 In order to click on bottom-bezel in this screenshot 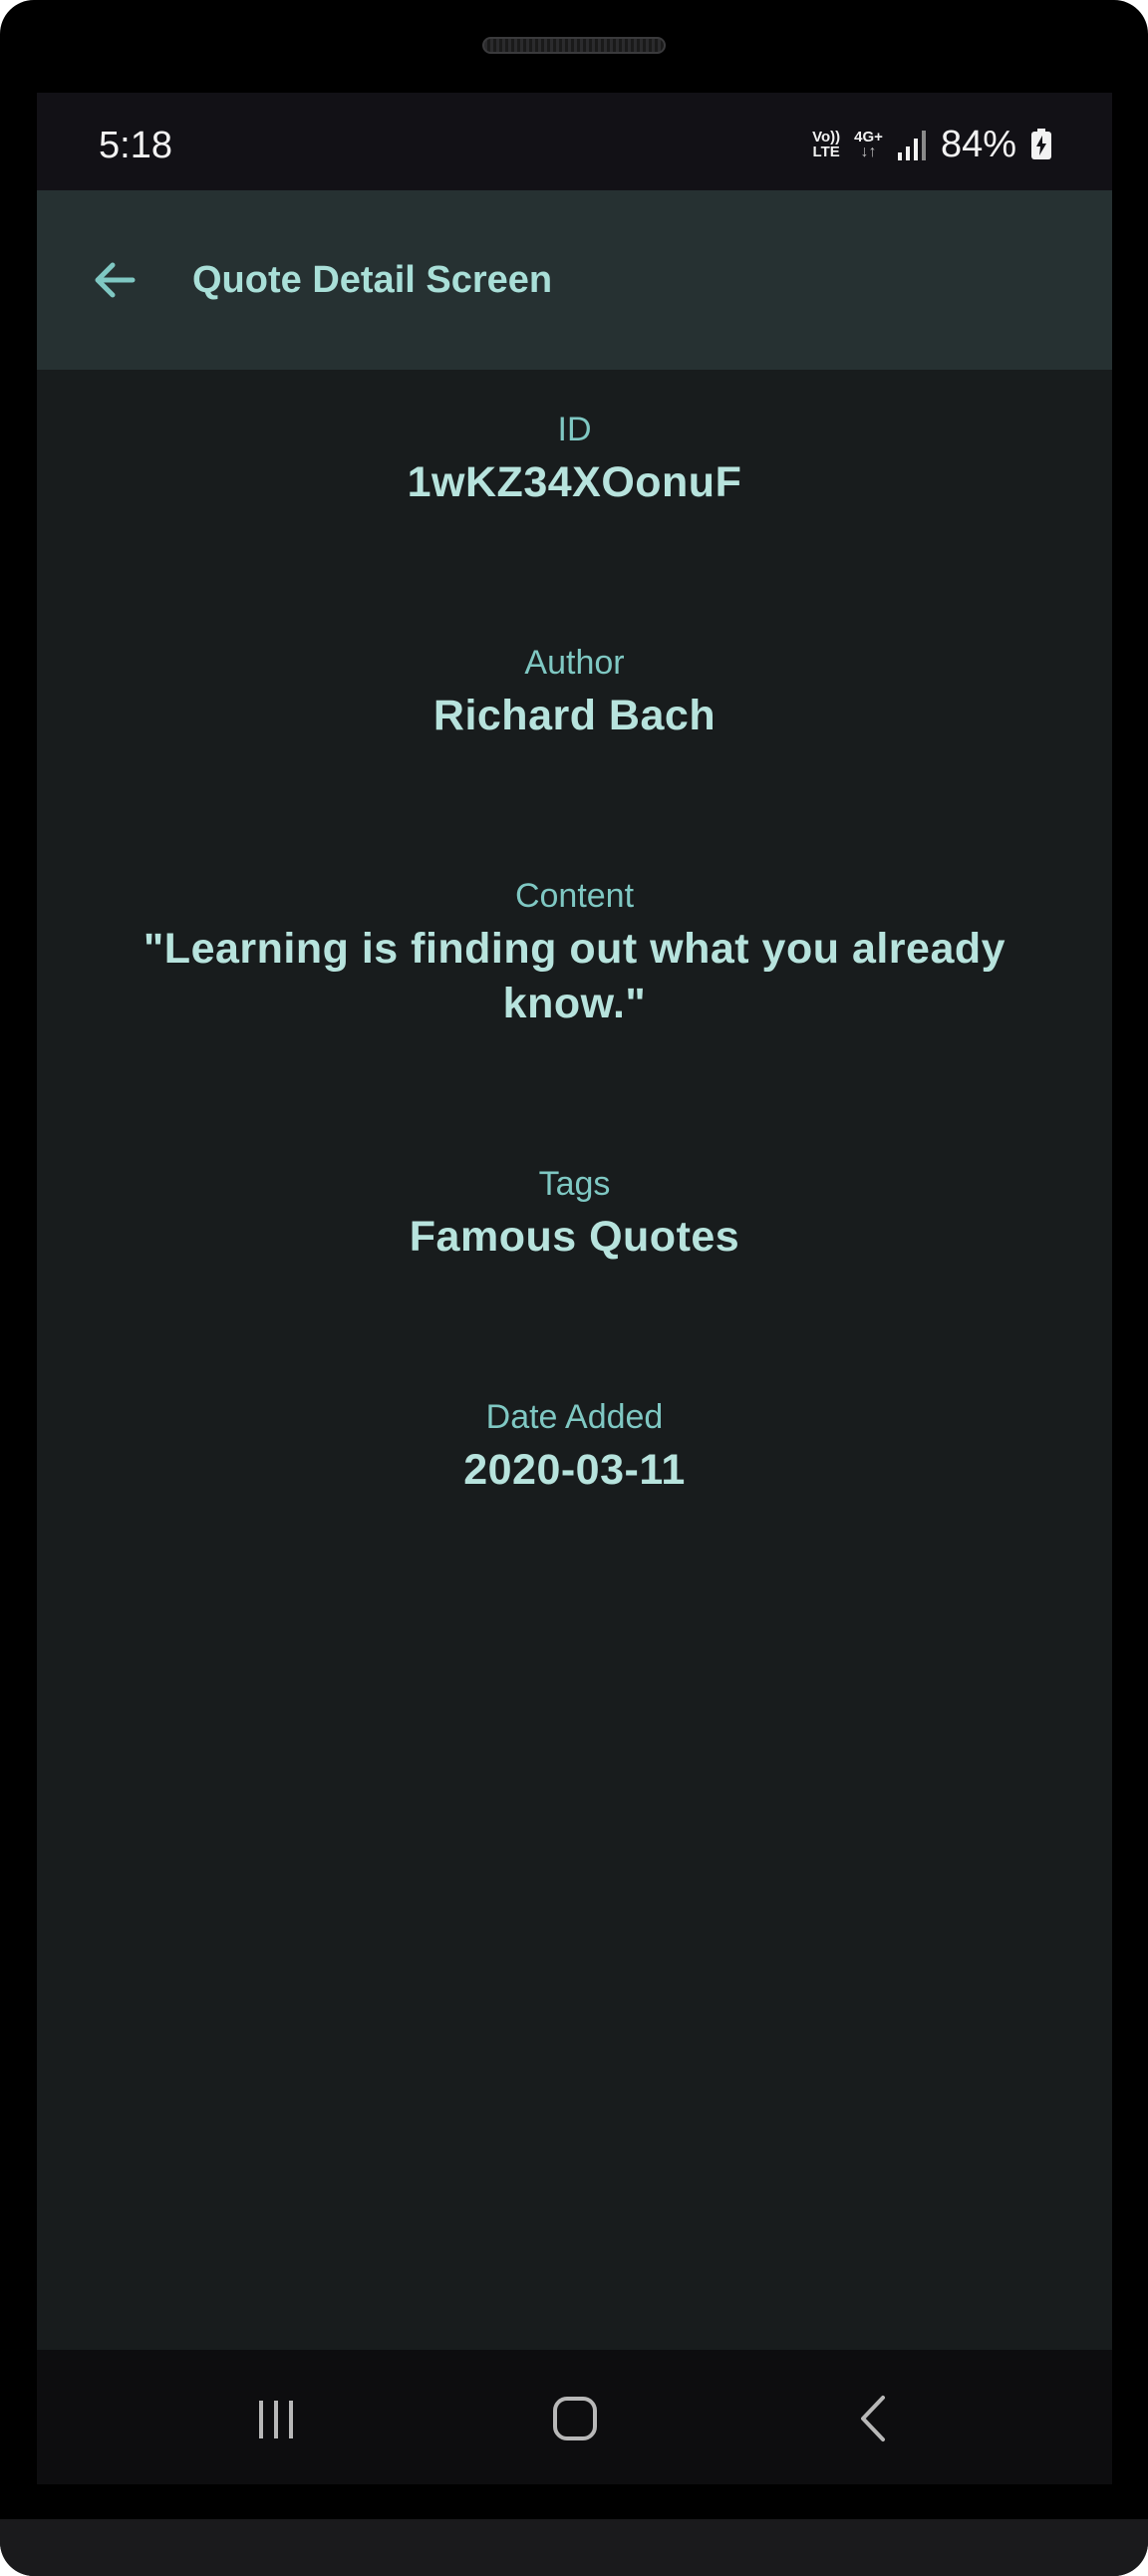, I will do `click(574, 2547)`.